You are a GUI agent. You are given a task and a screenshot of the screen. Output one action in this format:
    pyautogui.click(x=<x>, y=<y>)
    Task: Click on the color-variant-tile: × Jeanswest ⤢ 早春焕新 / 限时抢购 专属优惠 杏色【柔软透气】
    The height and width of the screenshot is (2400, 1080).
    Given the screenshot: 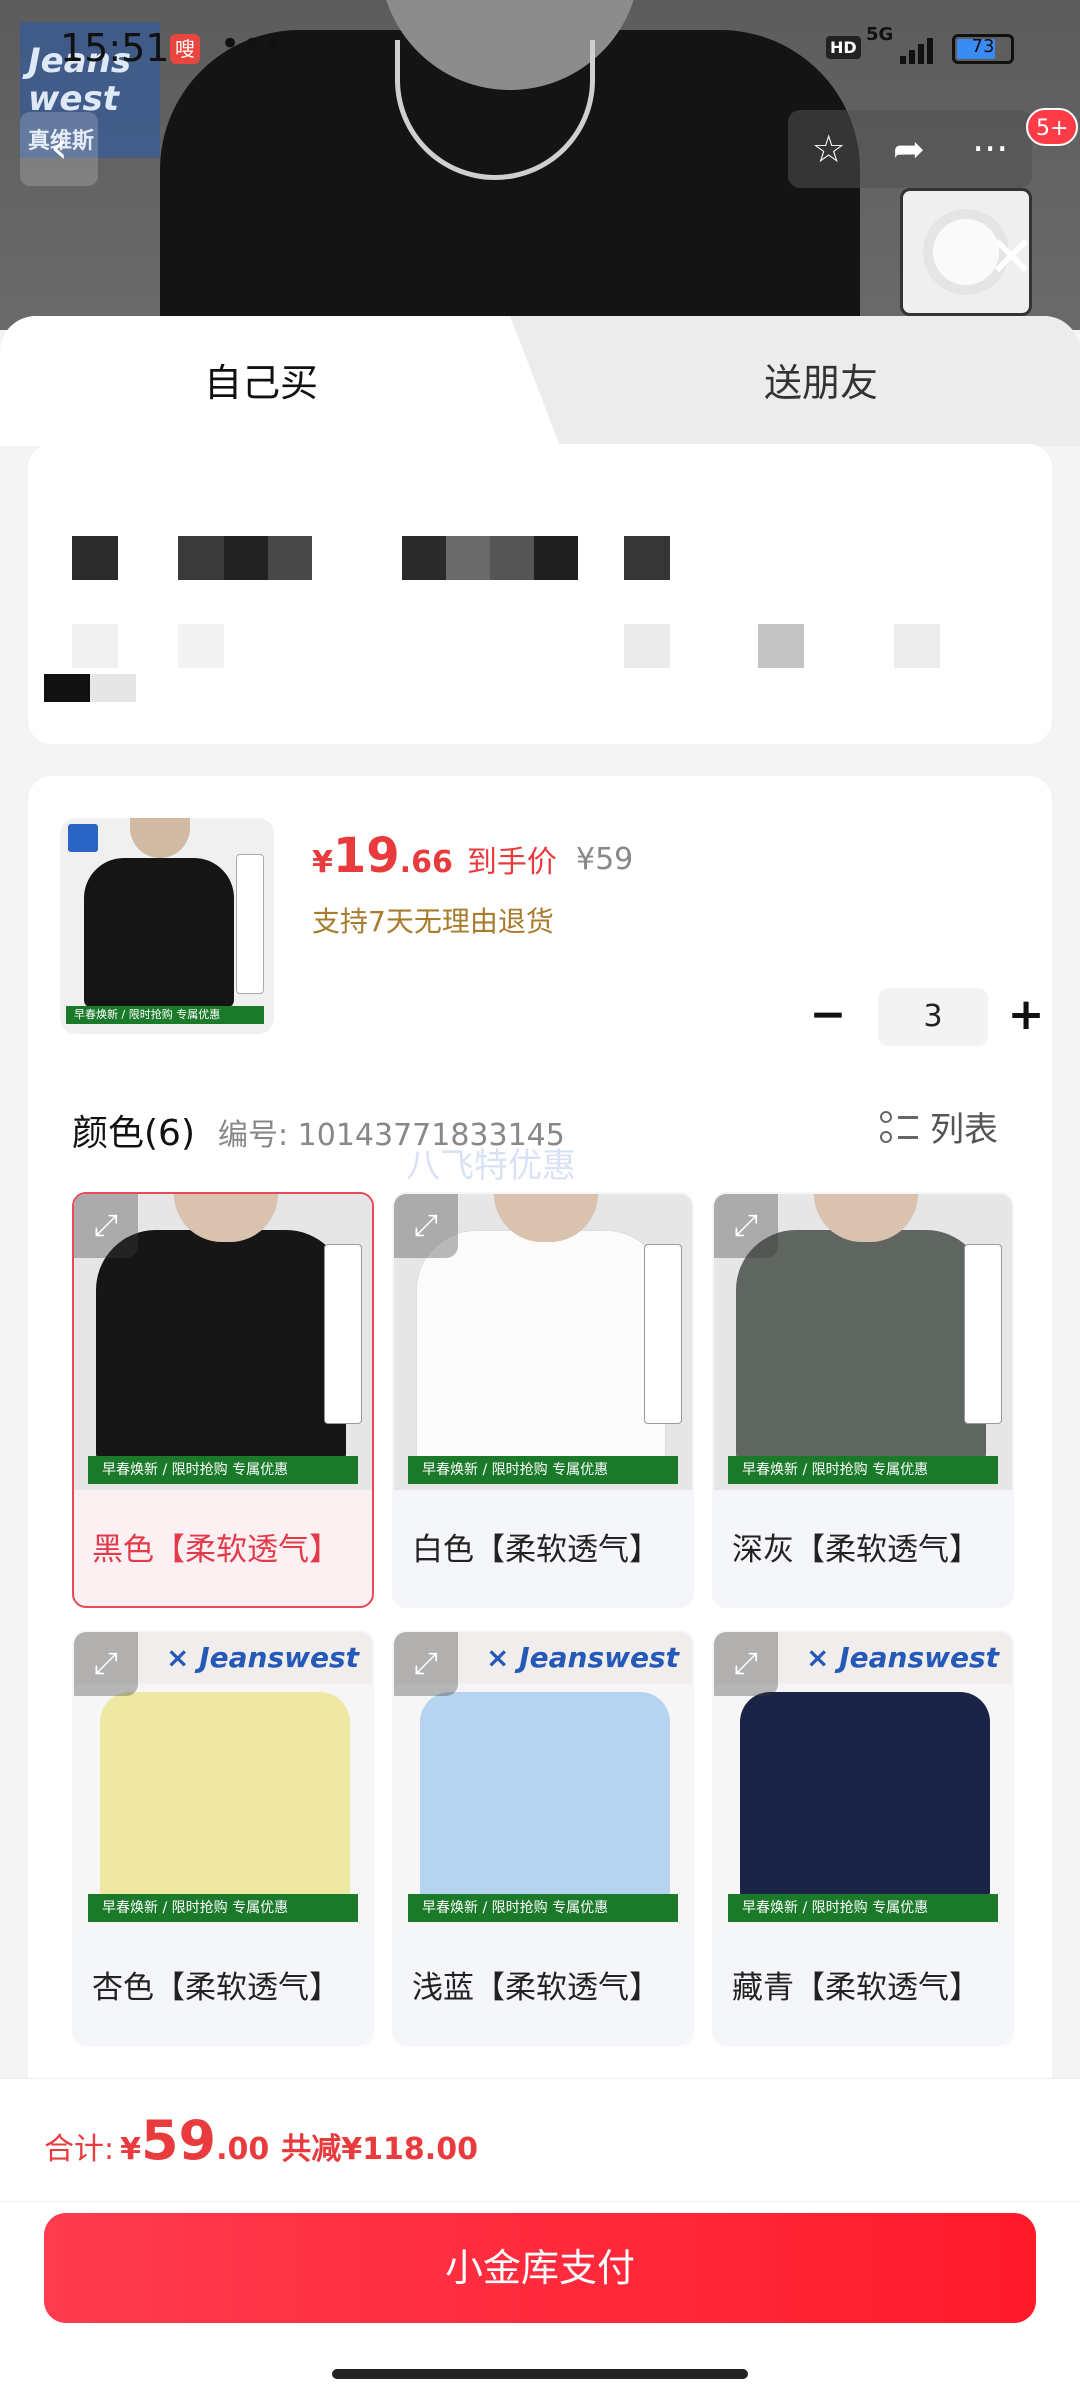 What is the action you would take?
    pyautogui.click(x=223, y=1838)
    